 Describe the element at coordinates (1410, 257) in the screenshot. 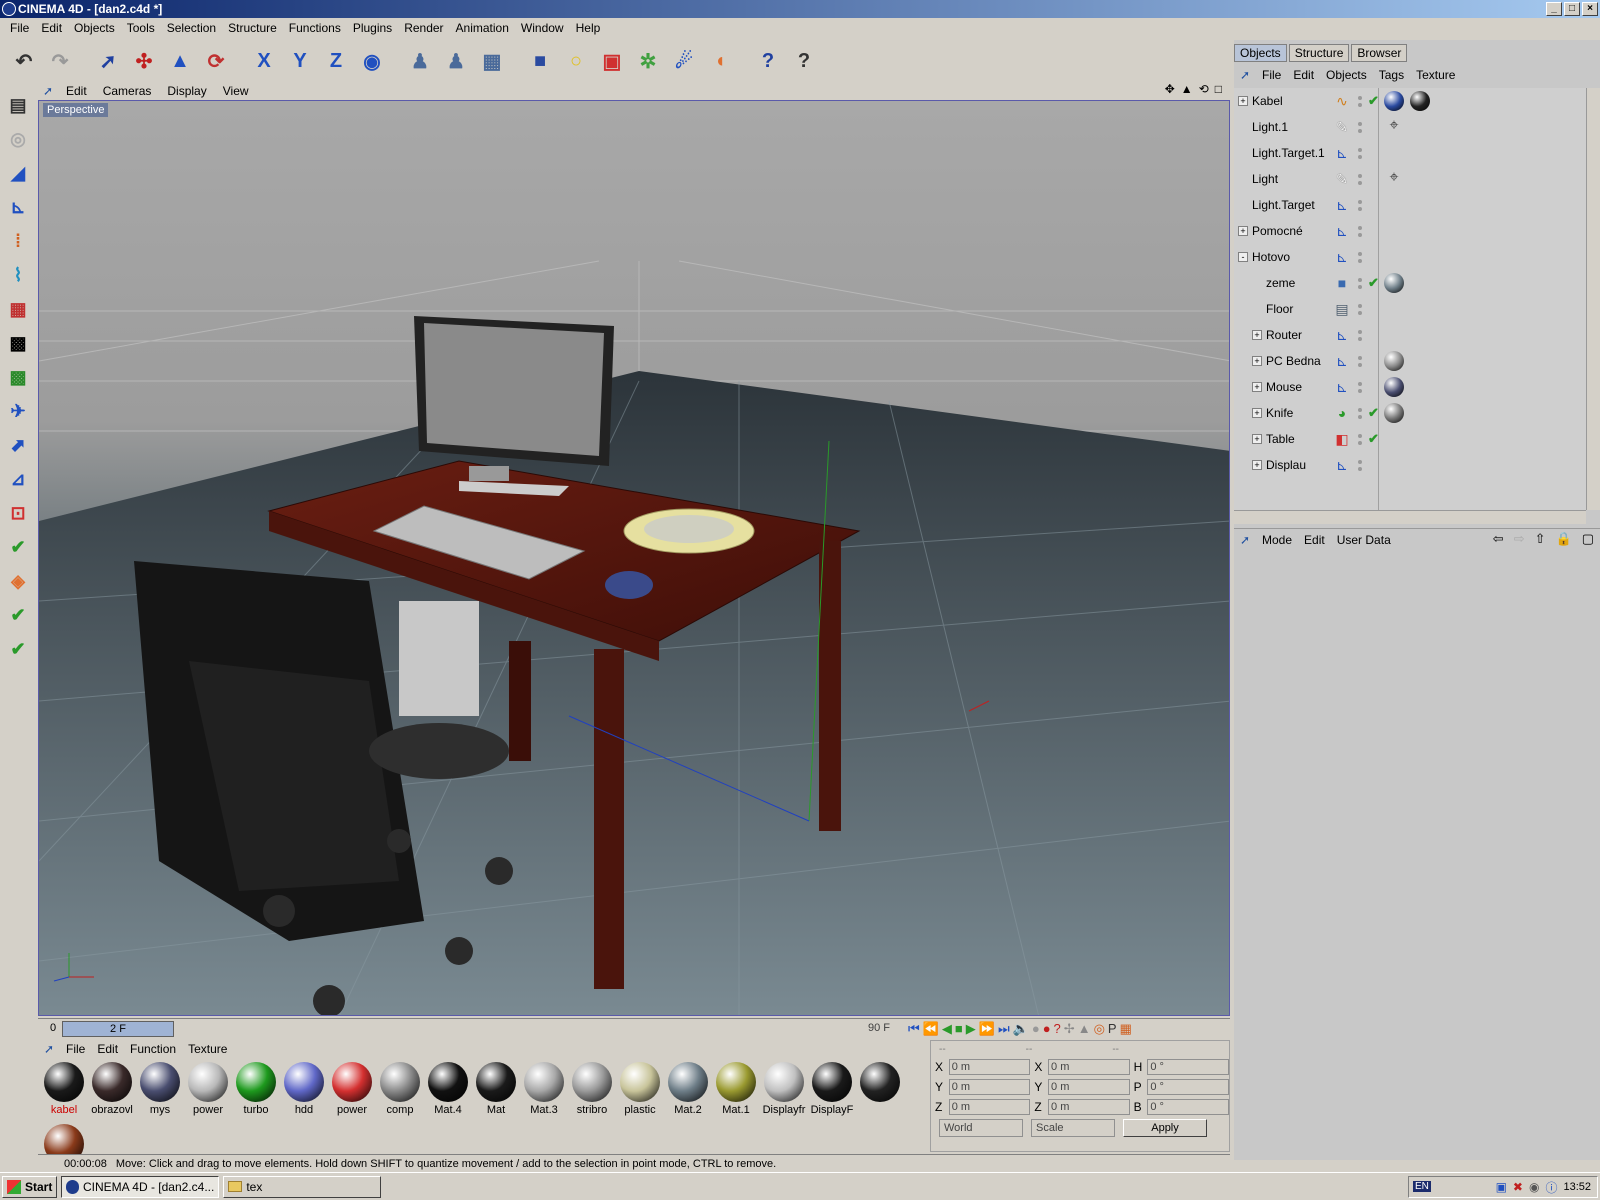

I see `object-row: - Hotovo ⊾` at that location.